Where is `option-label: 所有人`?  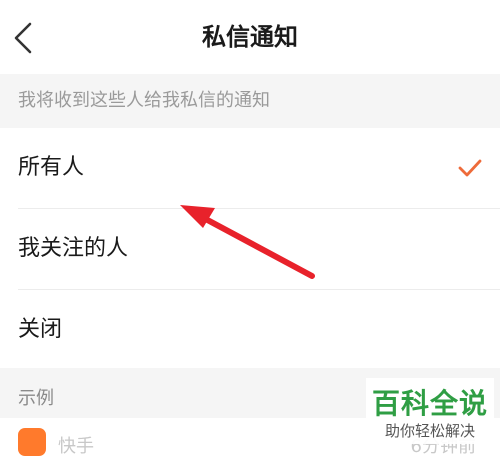 option-label: 所有人 is located at coordinates (51, 167).